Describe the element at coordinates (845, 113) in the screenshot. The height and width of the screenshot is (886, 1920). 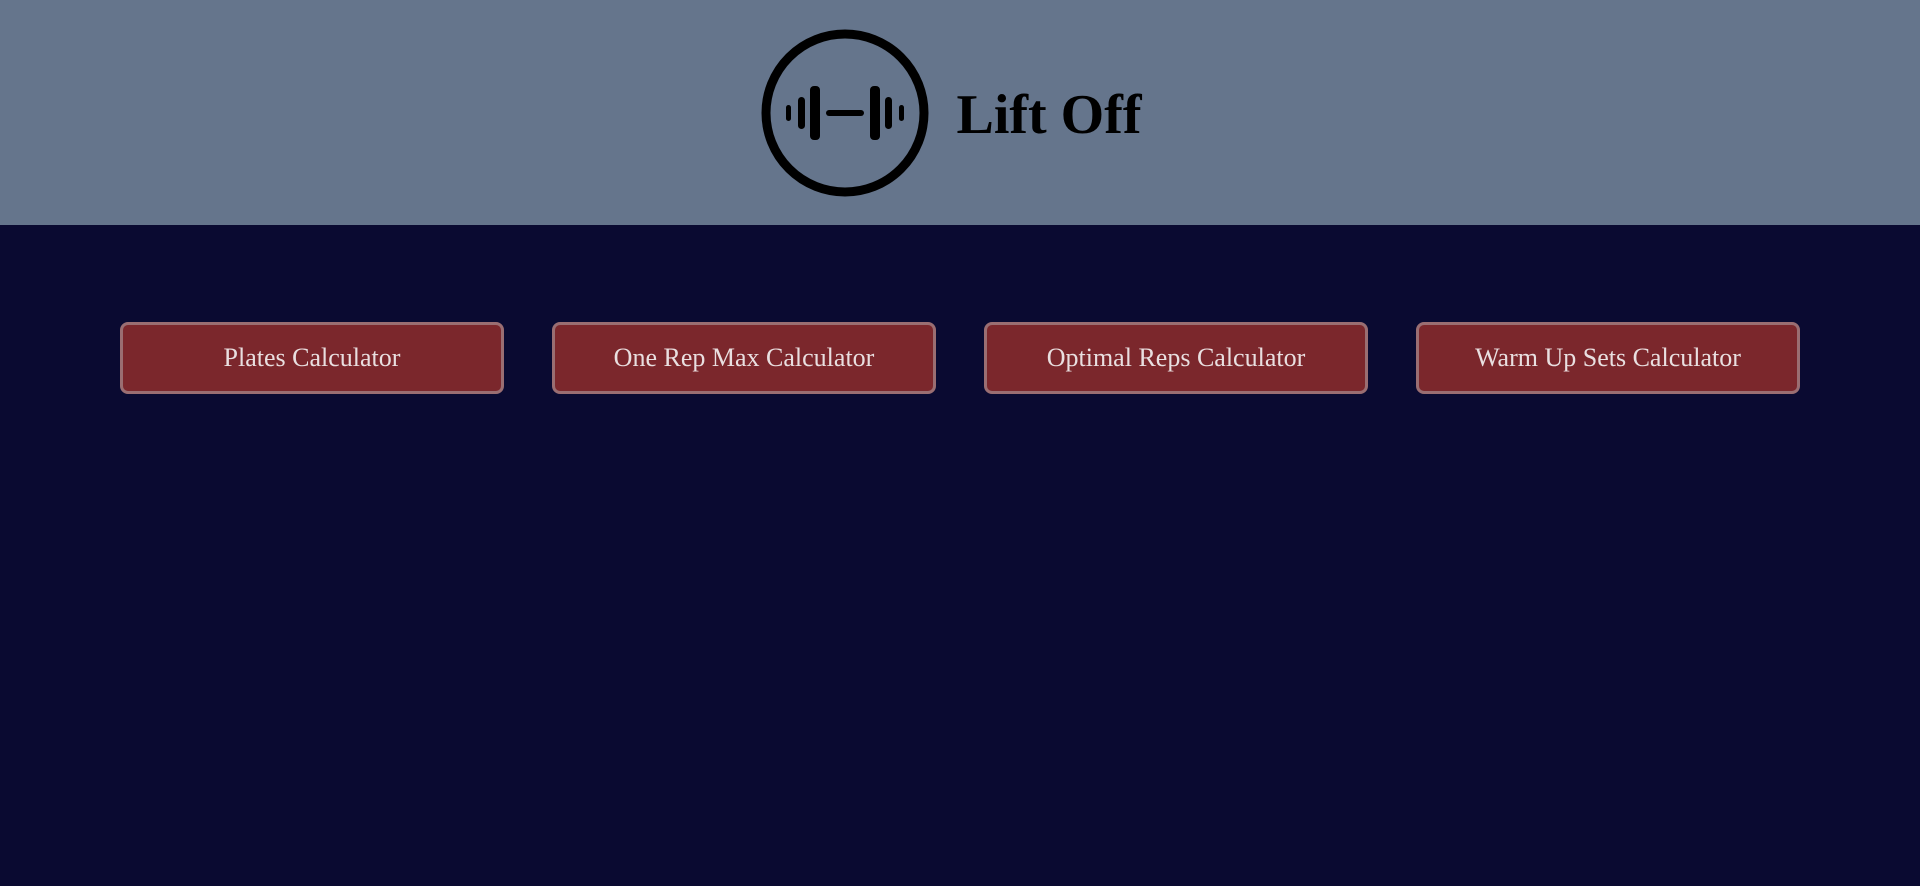
I see `barbell-icon` at that location.